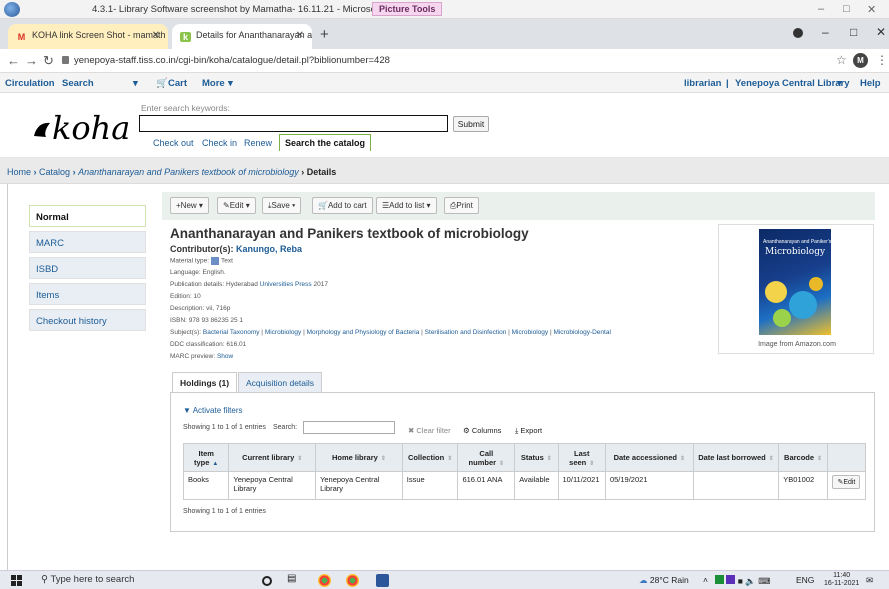 The height and width of the screenshot is (589, 889). What do you see at coordinates (792, 83) in the screenshot?
I see `nav-library: Yenepoya Central Library` at bounding box center [792, 83].